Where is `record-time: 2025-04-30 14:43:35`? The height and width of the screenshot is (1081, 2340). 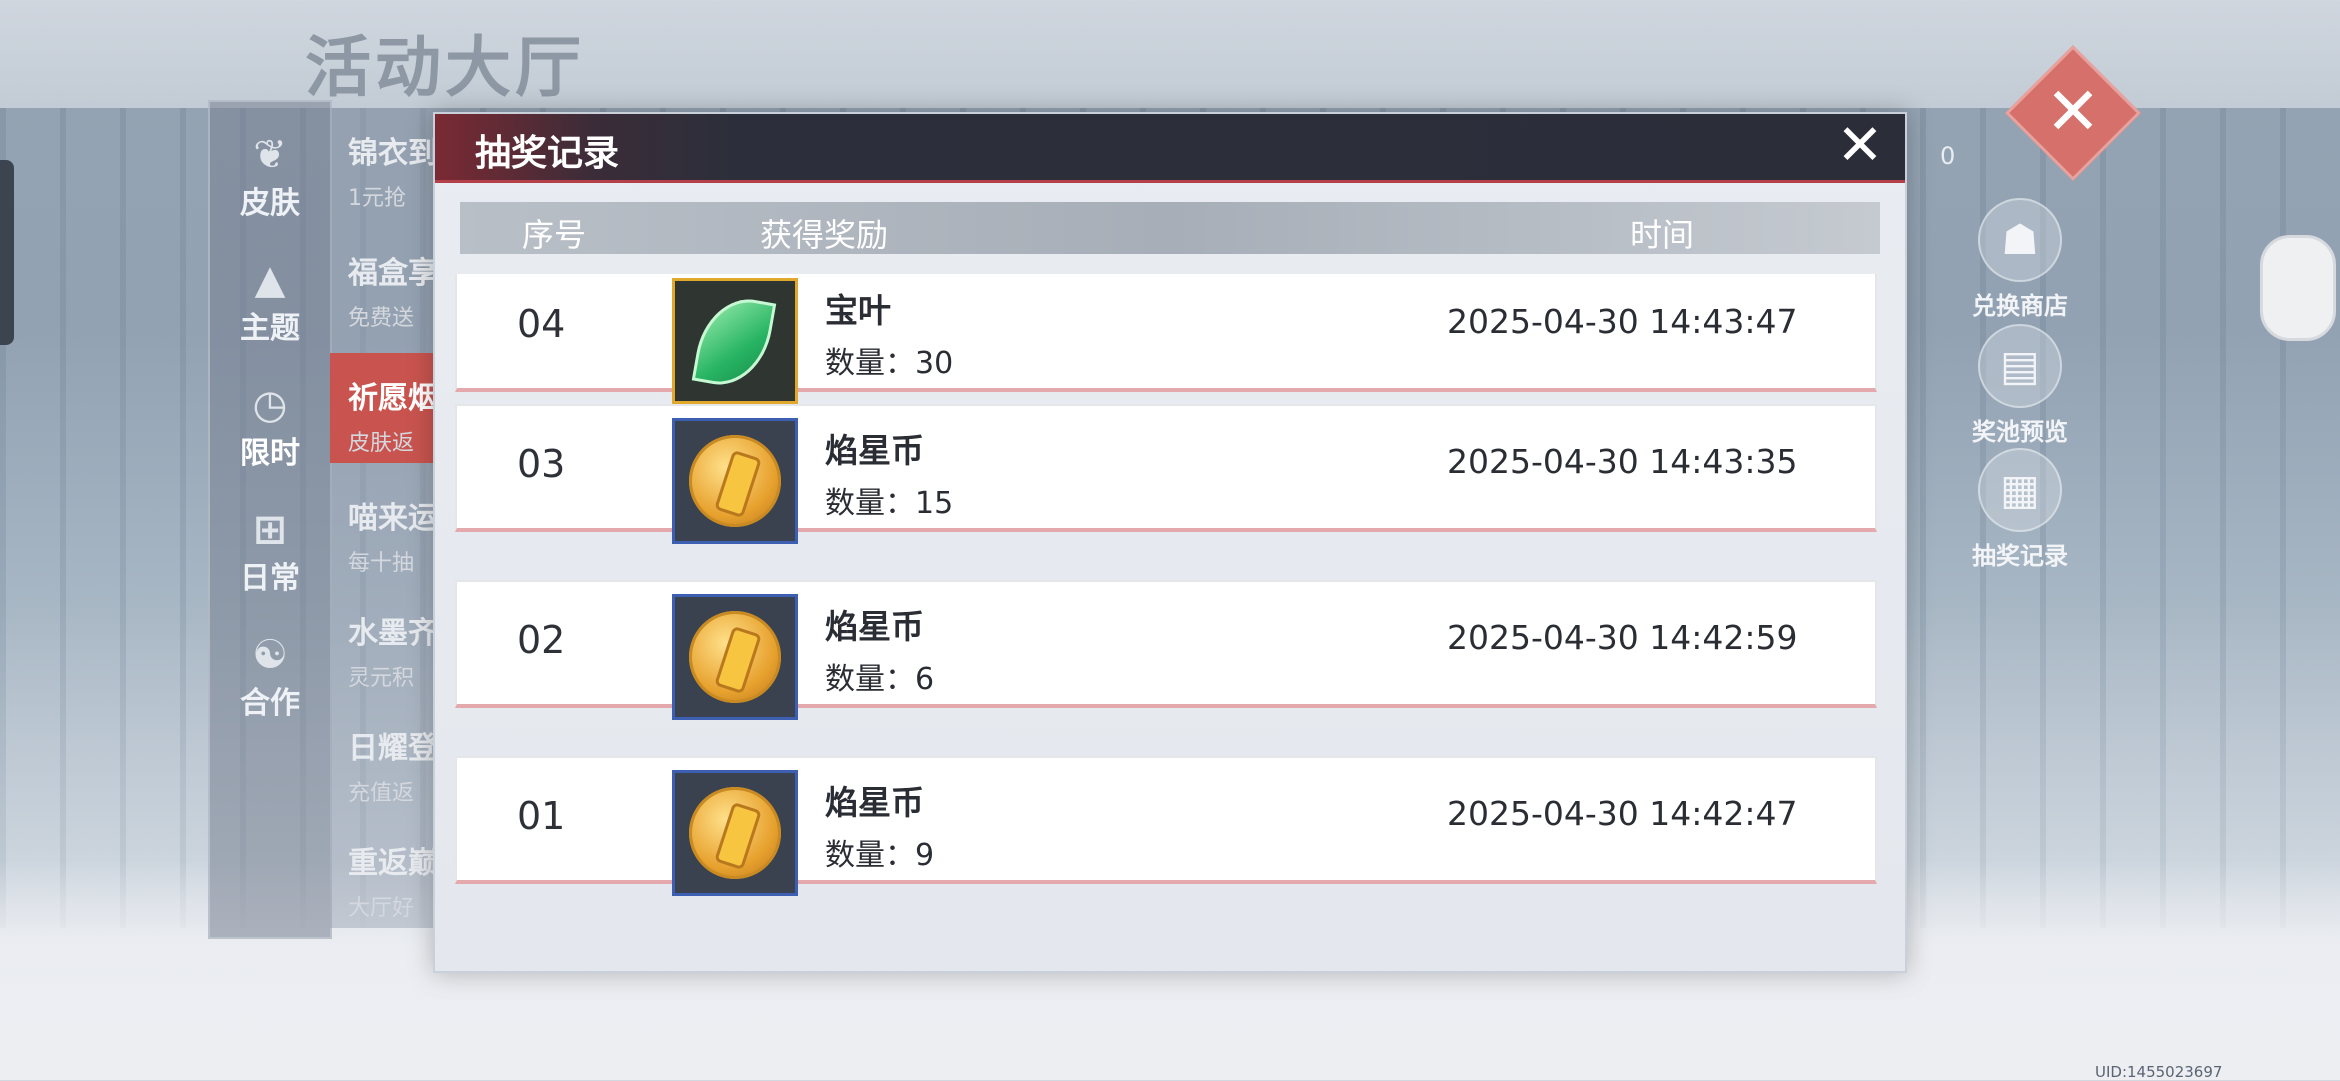 record-time: 2025-04-30 14:43:35 is located at coordinates (1622, 461).